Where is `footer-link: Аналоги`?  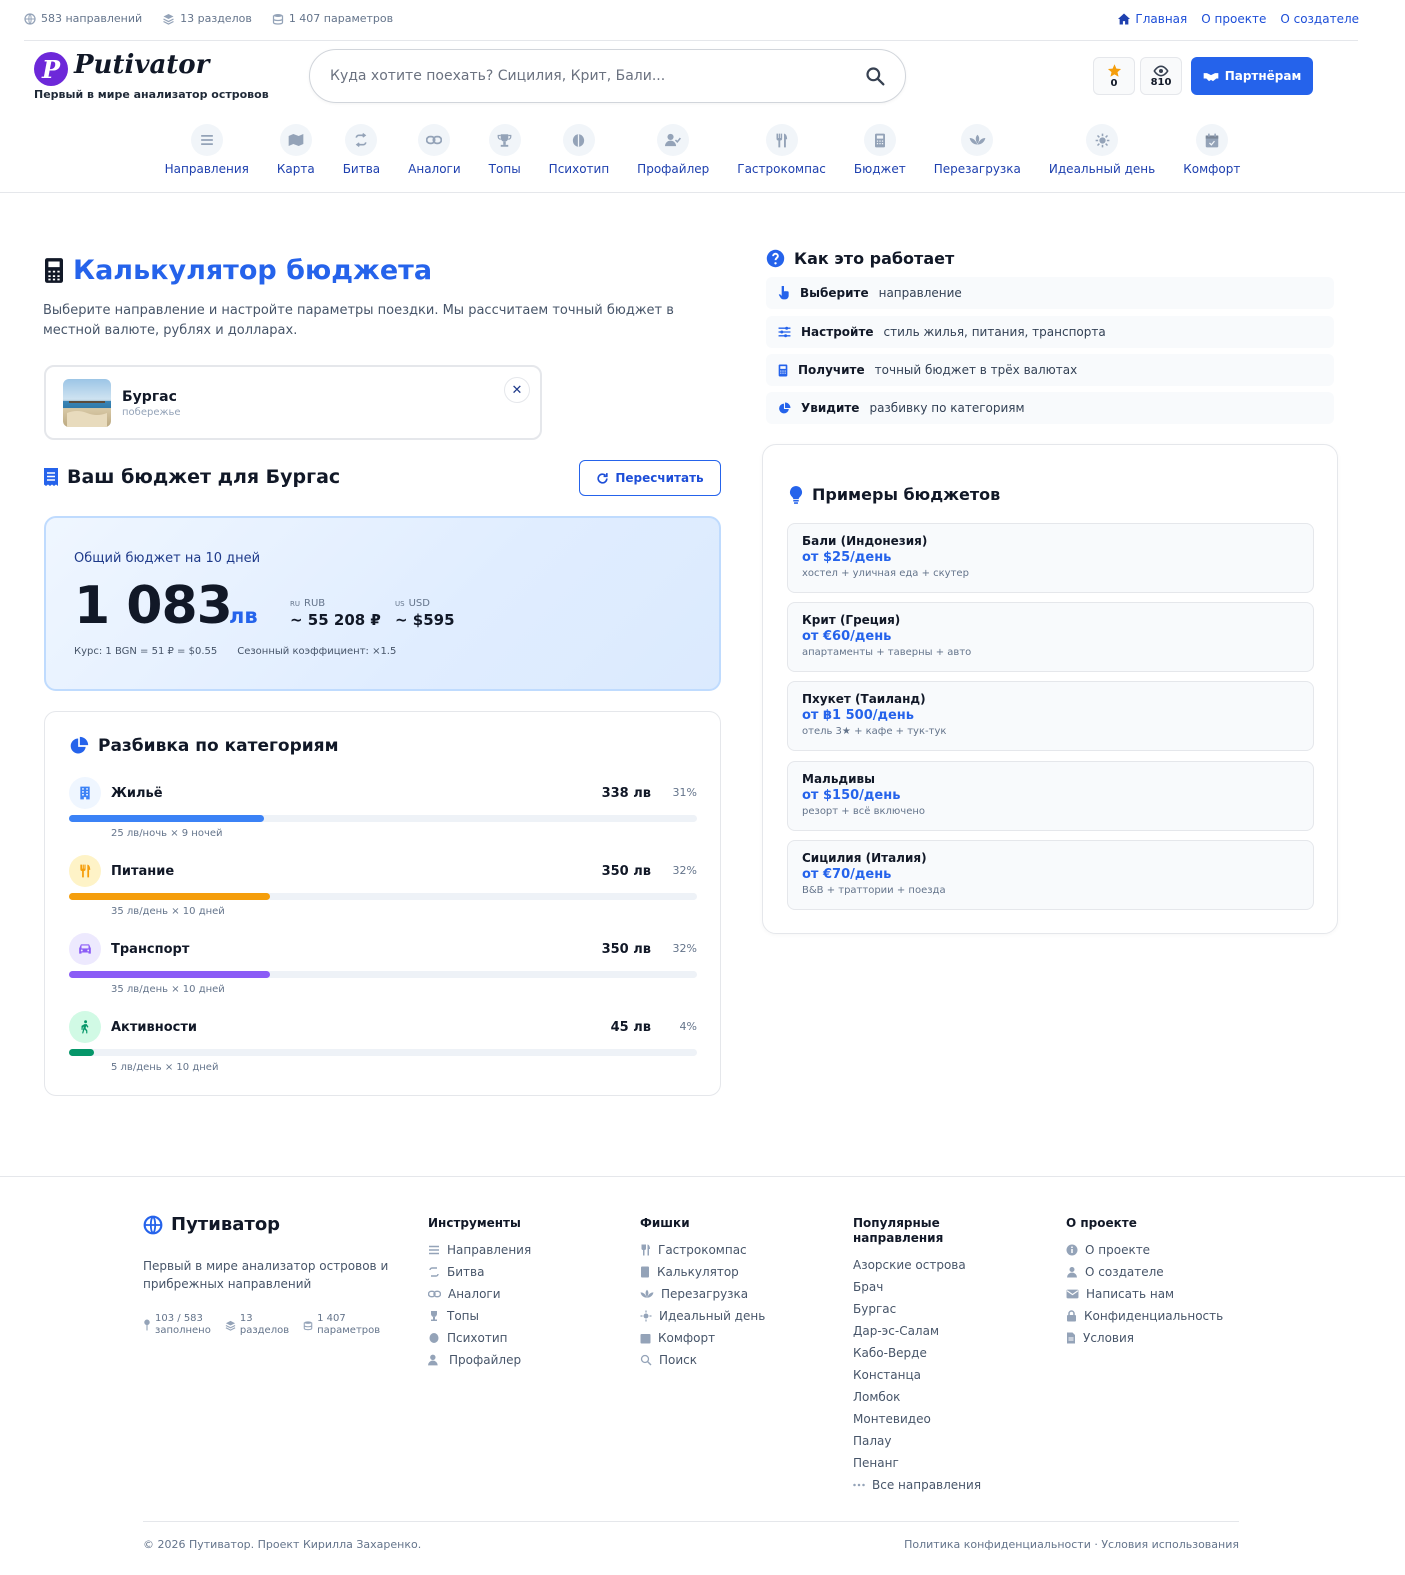 footer-link: Аналоги is located at coordinates (523, 1294).